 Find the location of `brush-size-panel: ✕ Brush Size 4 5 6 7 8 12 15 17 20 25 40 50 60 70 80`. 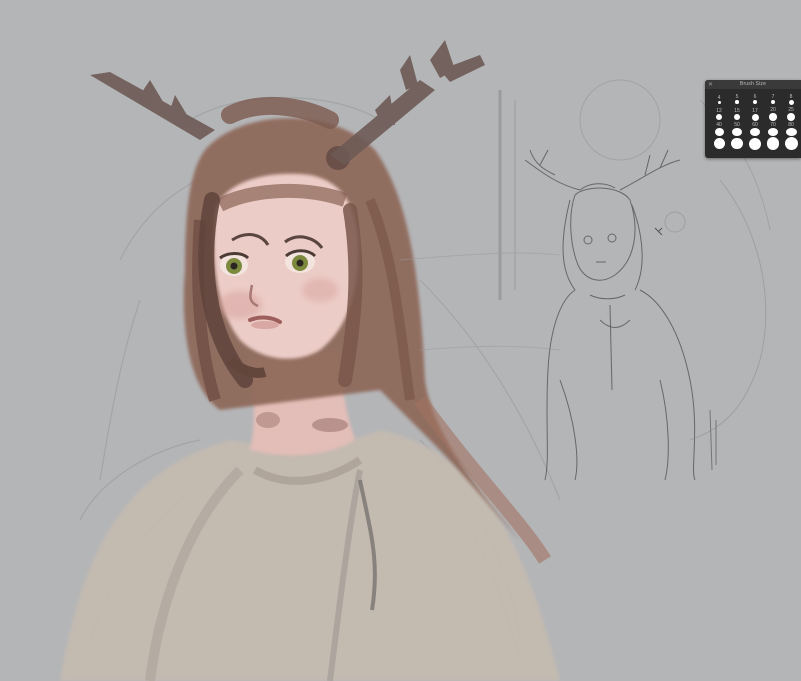

brush-size-panel: ✕ Brush Size 4 5 6 7 8 12 15 17 20 25 40 50 60 70 80 is located at coordinates (753, 119).